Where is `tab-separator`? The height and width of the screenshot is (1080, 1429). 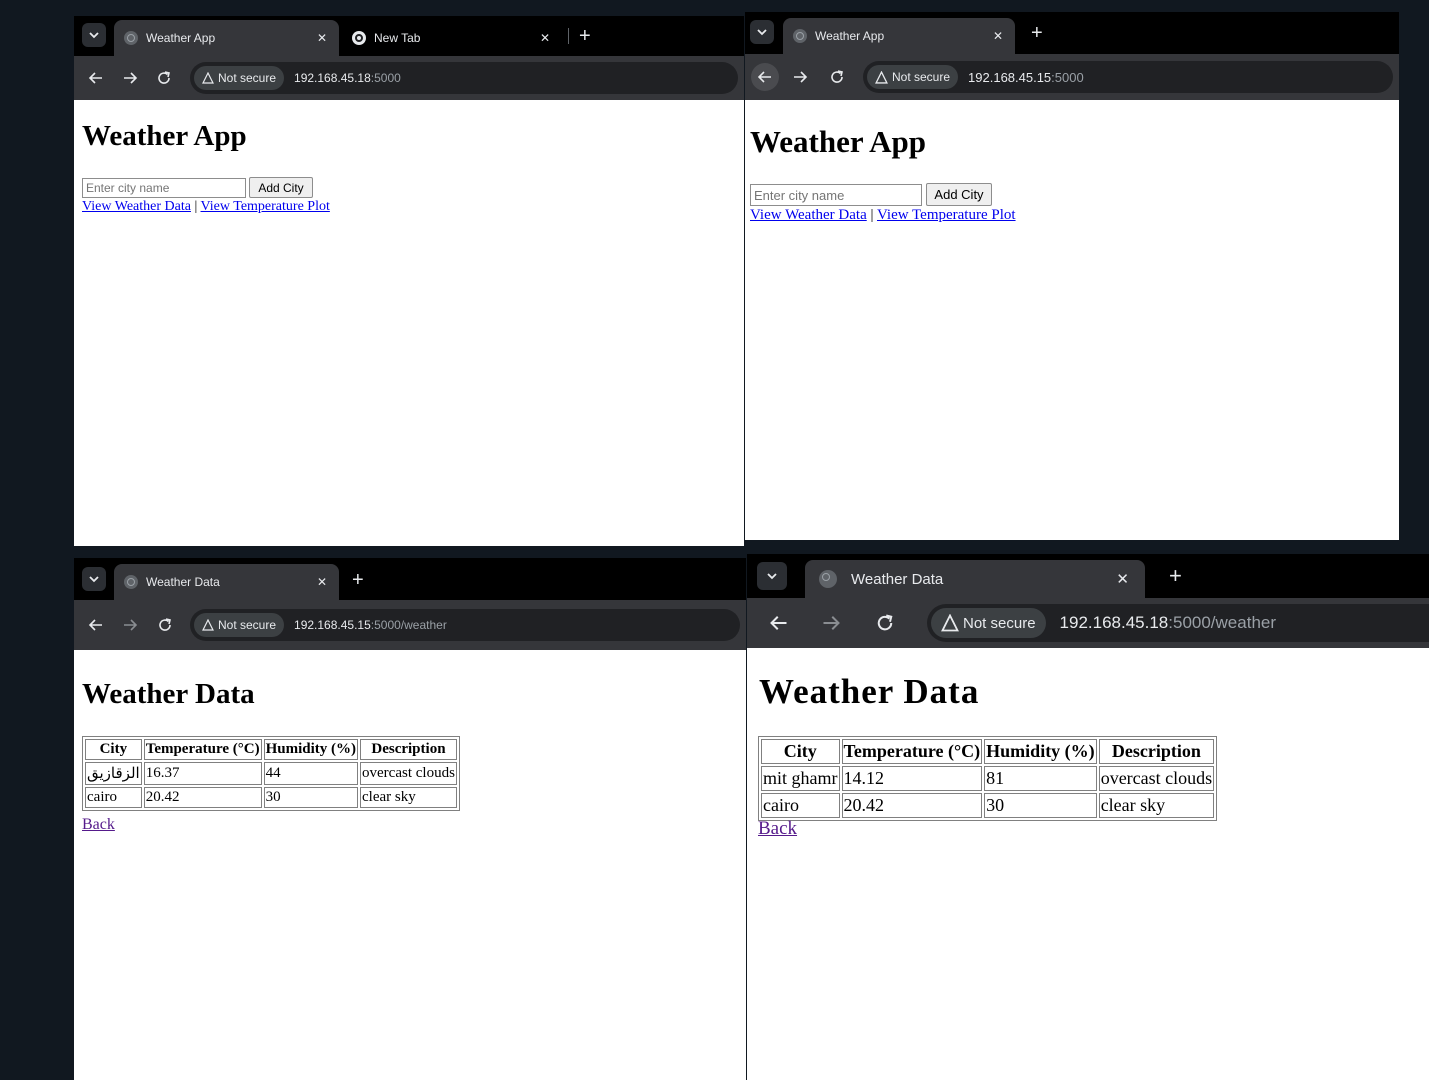
tab-separator is located at coordinates (568, 36).